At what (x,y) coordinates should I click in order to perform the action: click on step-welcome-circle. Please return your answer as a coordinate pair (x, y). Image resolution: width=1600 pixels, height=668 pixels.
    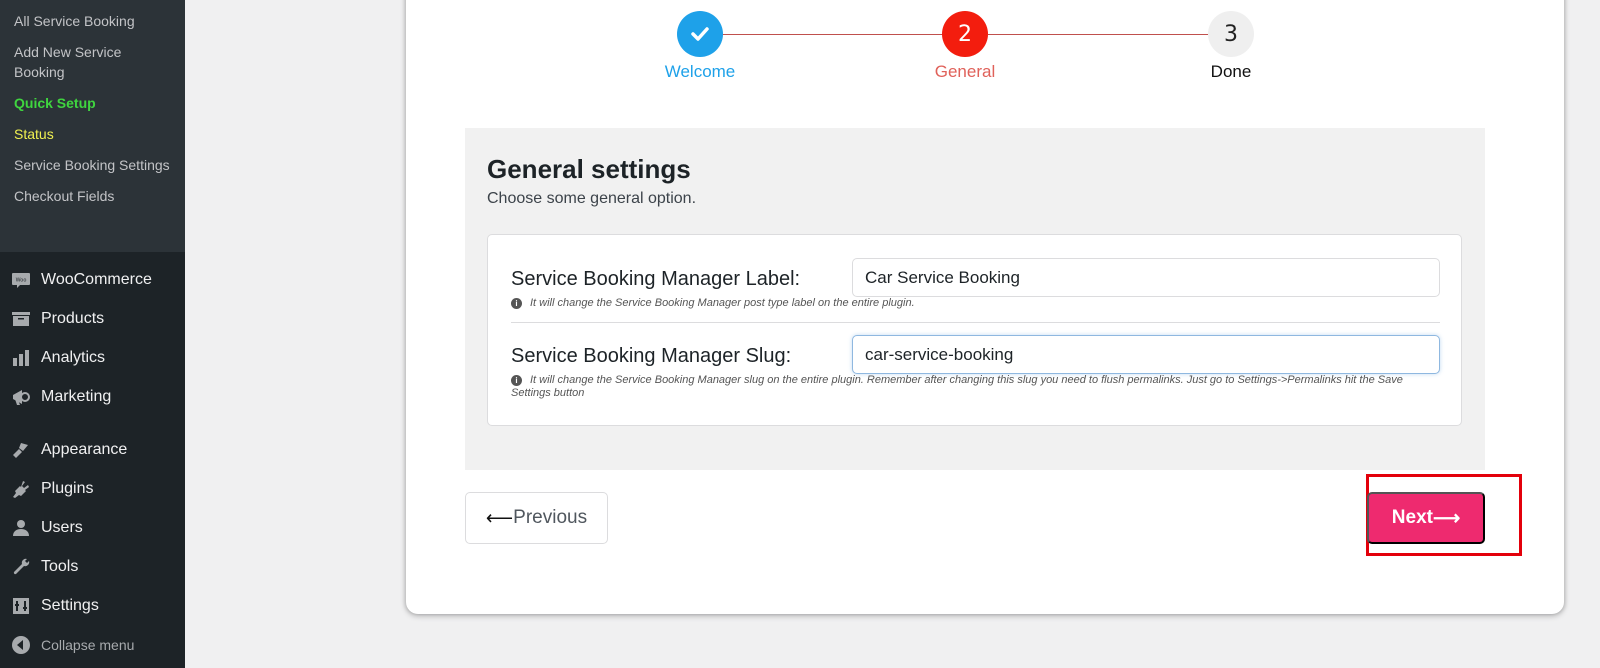
    Looking at the image, I should click on (700, 34).